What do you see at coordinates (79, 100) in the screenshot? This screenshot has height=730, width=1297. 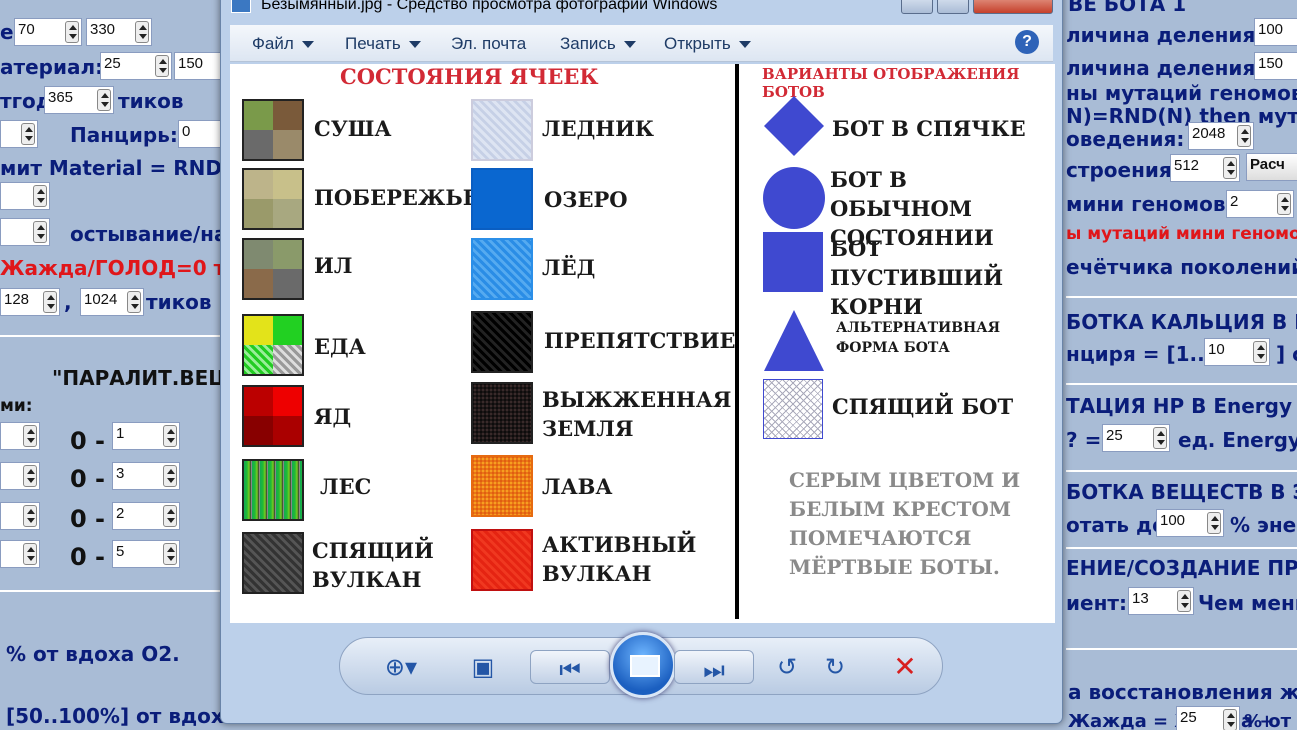 I see `bg-spinner: 365` at bounding box center [79, 100].